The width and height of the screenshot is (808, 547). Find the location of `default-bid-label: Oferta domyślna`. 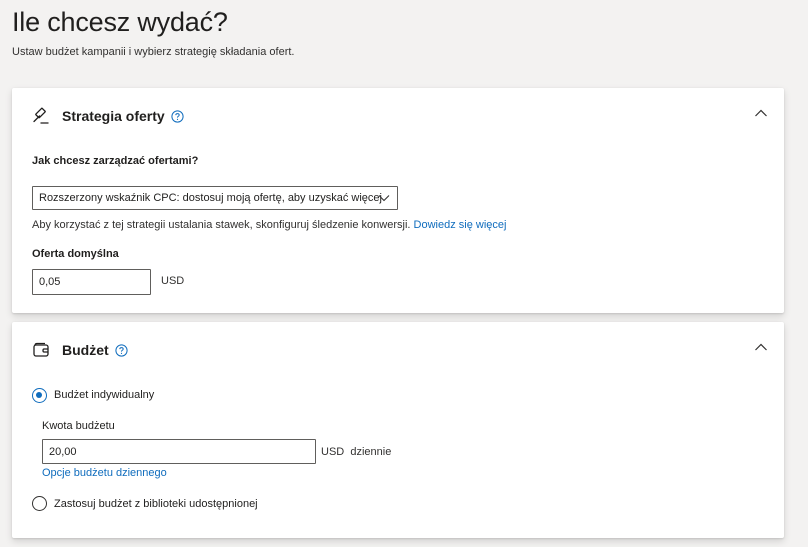

default-bid-label: Oferta domyślna is located at coordinates (75, 254).